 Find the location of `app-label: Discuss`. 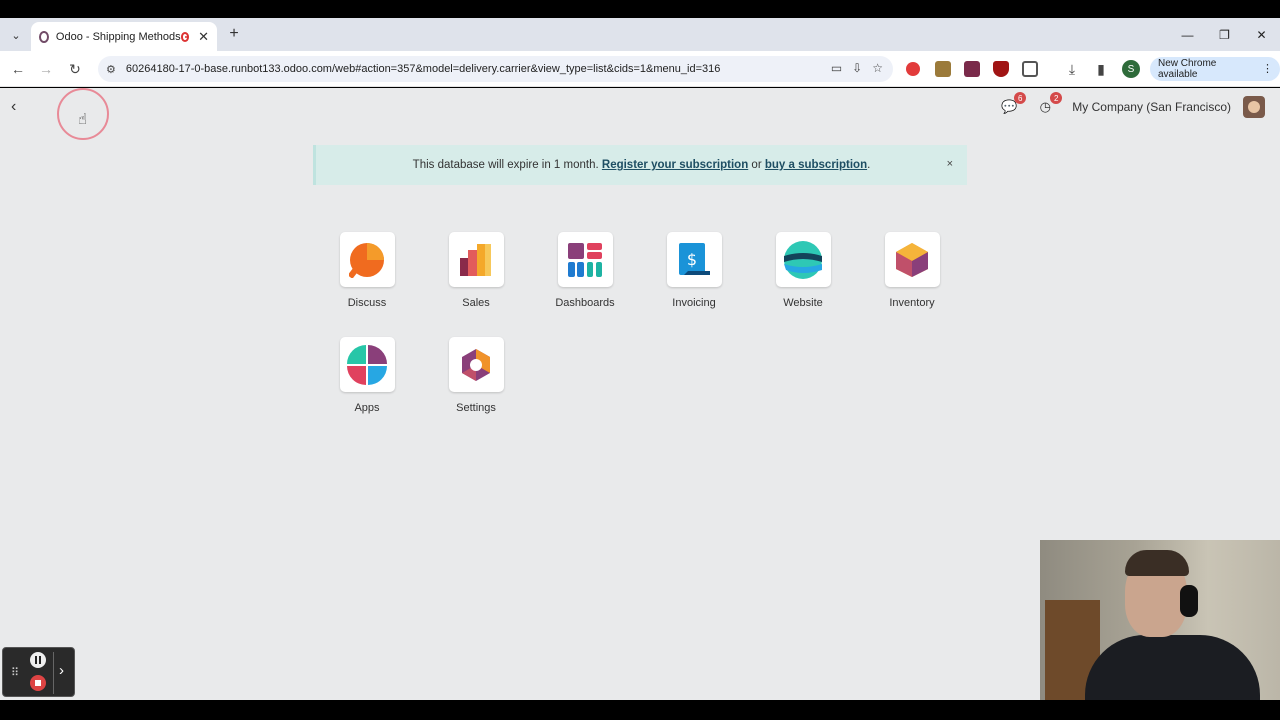

app-label: Discuss is located at coordinates (367, 303).